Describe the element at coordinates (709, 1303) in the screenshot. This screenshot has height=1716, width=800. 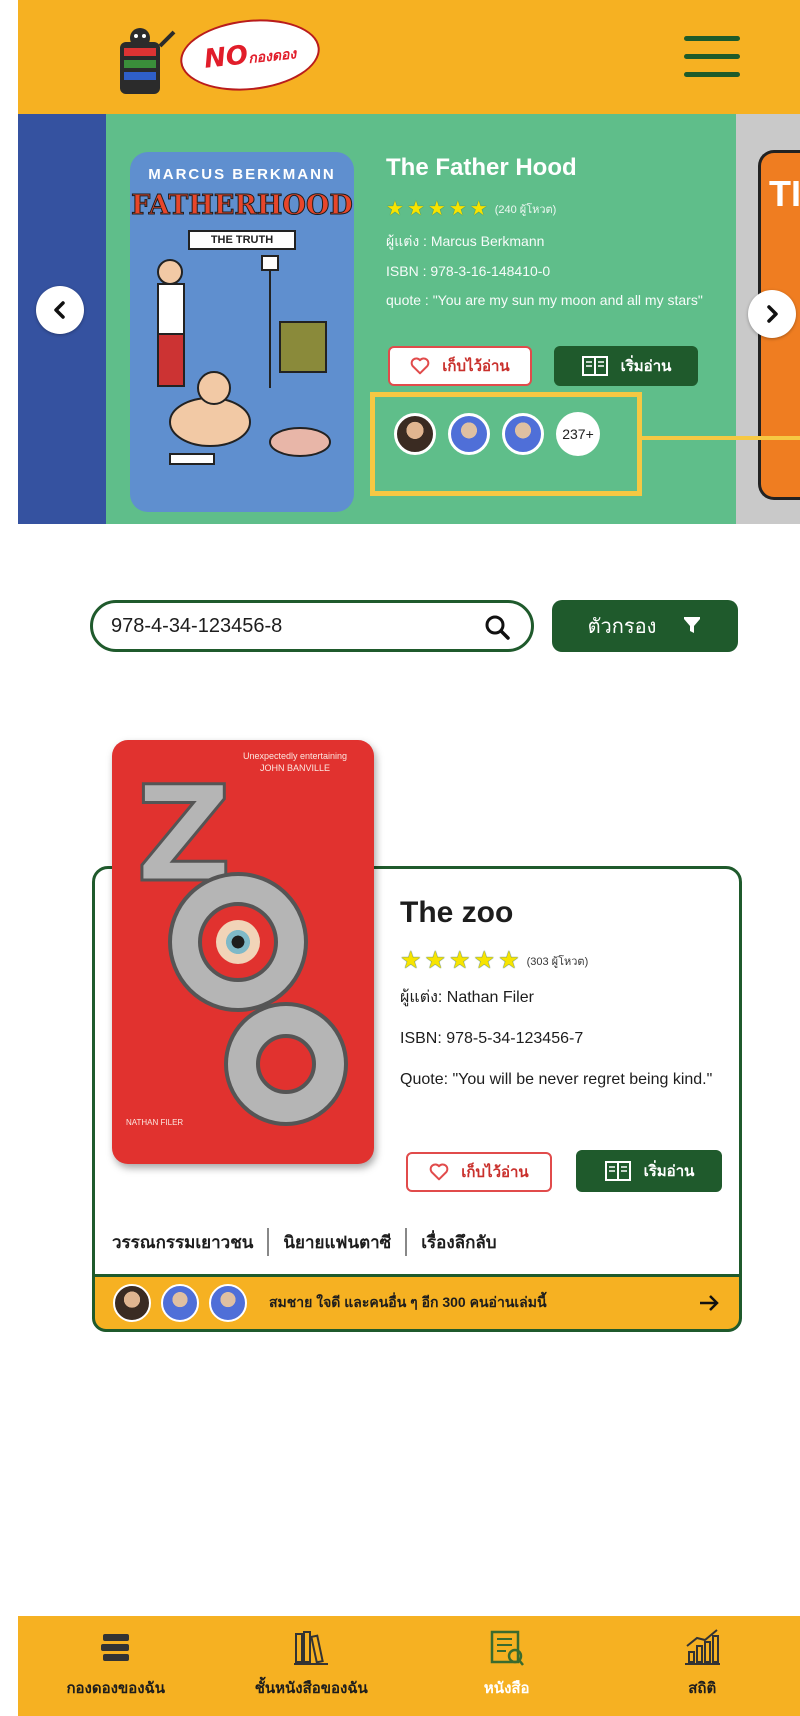
I see `arrow-right-icon` at that location.